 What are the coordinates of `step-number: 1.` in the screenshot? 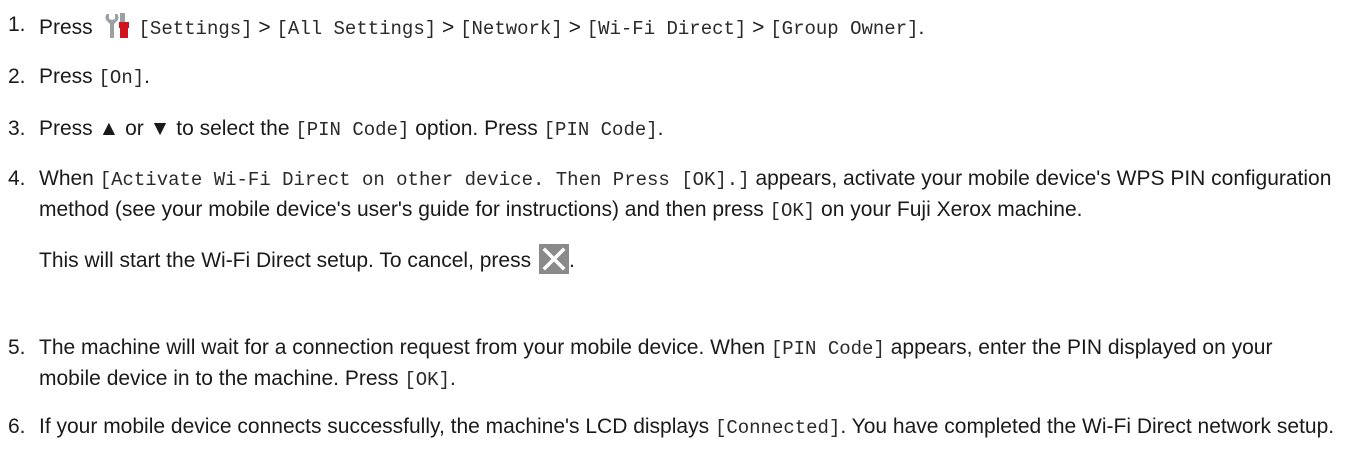 It's located at (17, 24).